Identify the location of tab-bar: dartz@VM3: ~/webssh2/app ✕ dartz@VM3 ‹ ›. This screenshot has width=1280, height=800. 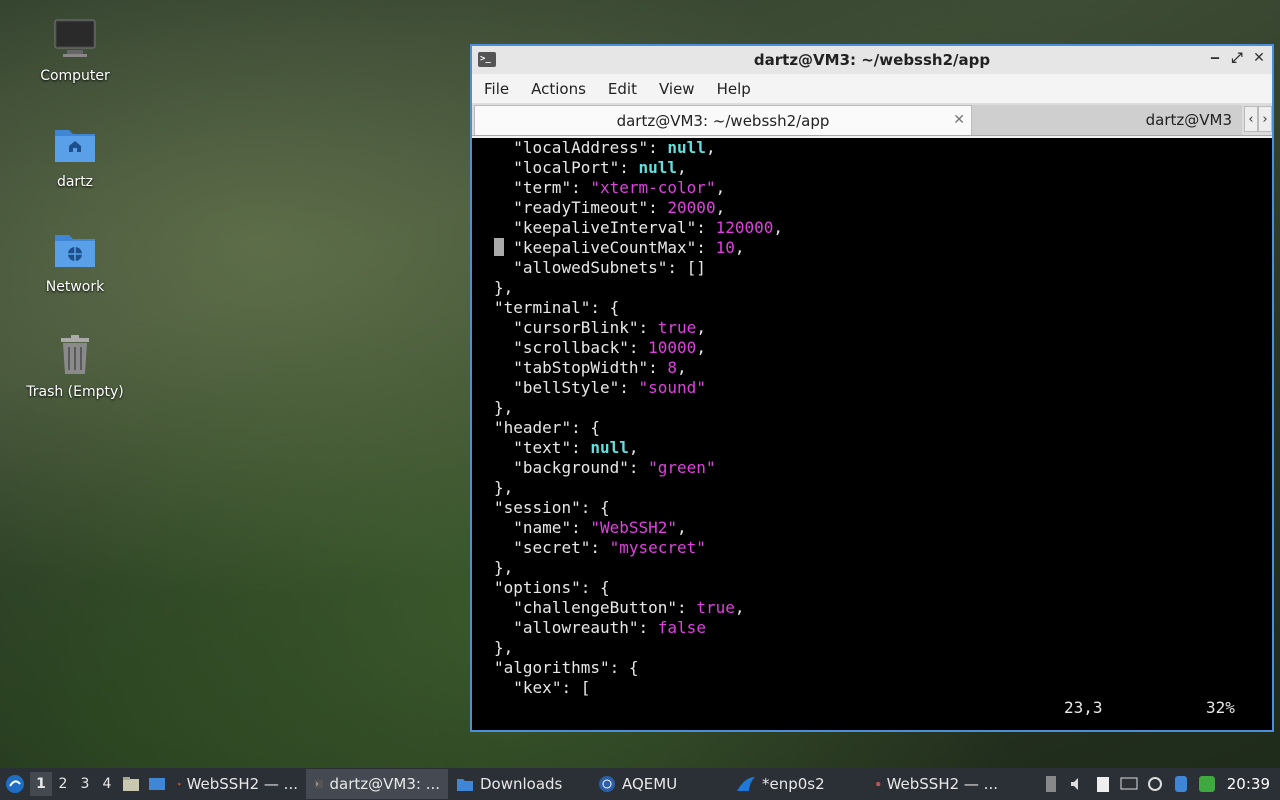
(872, 120).